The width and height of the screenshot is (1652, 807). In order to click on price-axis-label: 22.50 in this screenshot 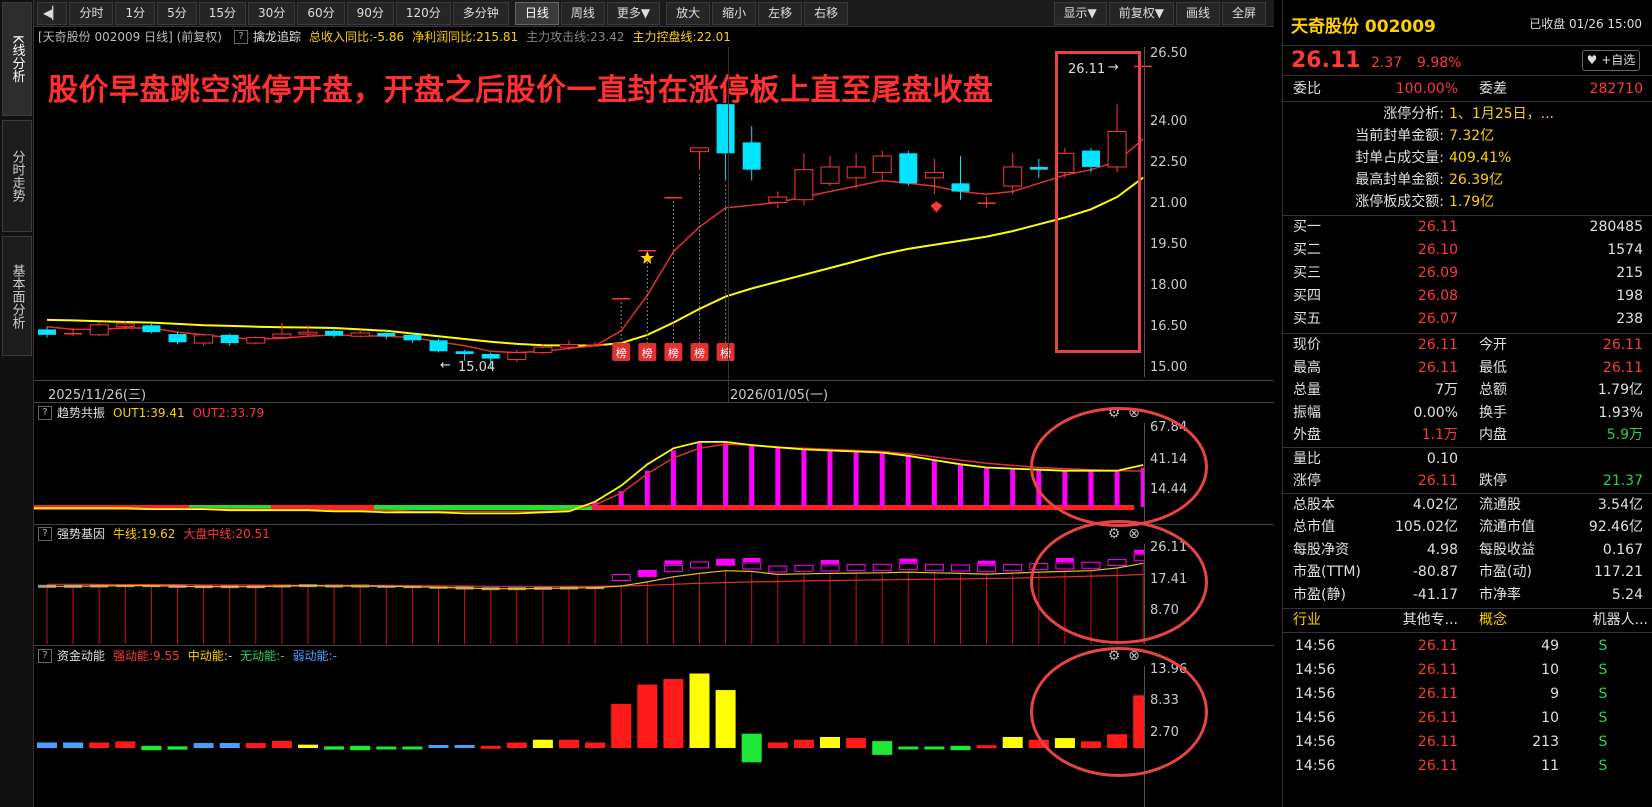, I will do `click(1169, 163)`.